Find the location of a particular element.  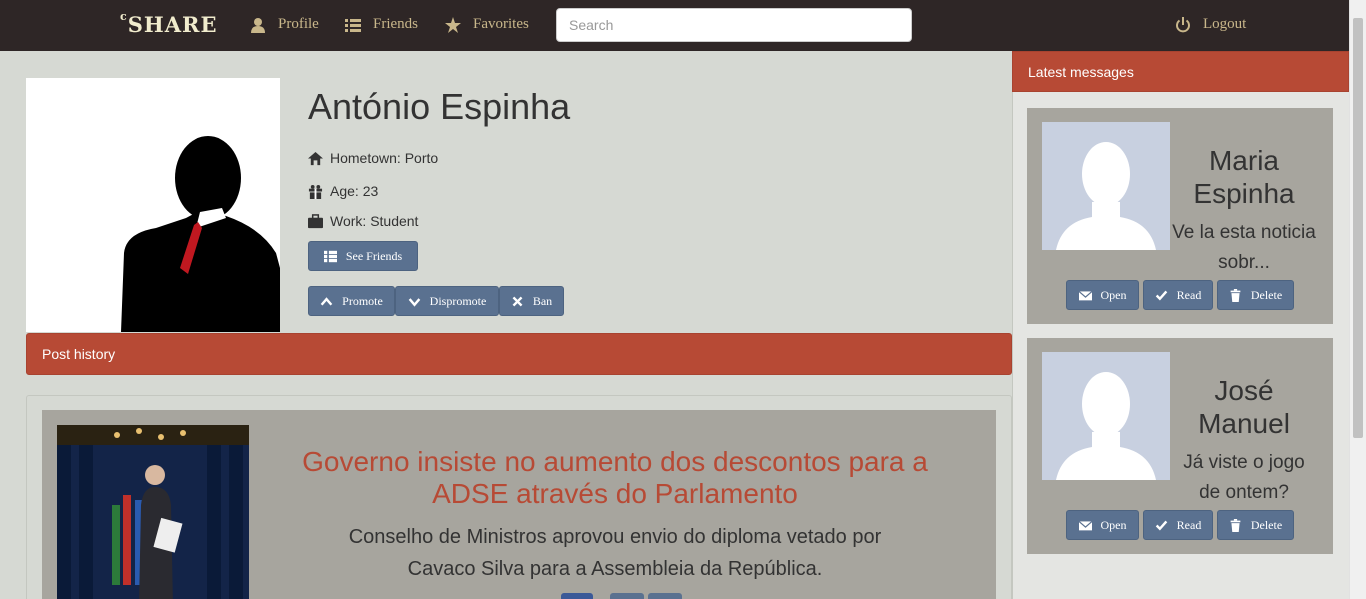

ban-button: Ban is located at coordinates (531, 301).